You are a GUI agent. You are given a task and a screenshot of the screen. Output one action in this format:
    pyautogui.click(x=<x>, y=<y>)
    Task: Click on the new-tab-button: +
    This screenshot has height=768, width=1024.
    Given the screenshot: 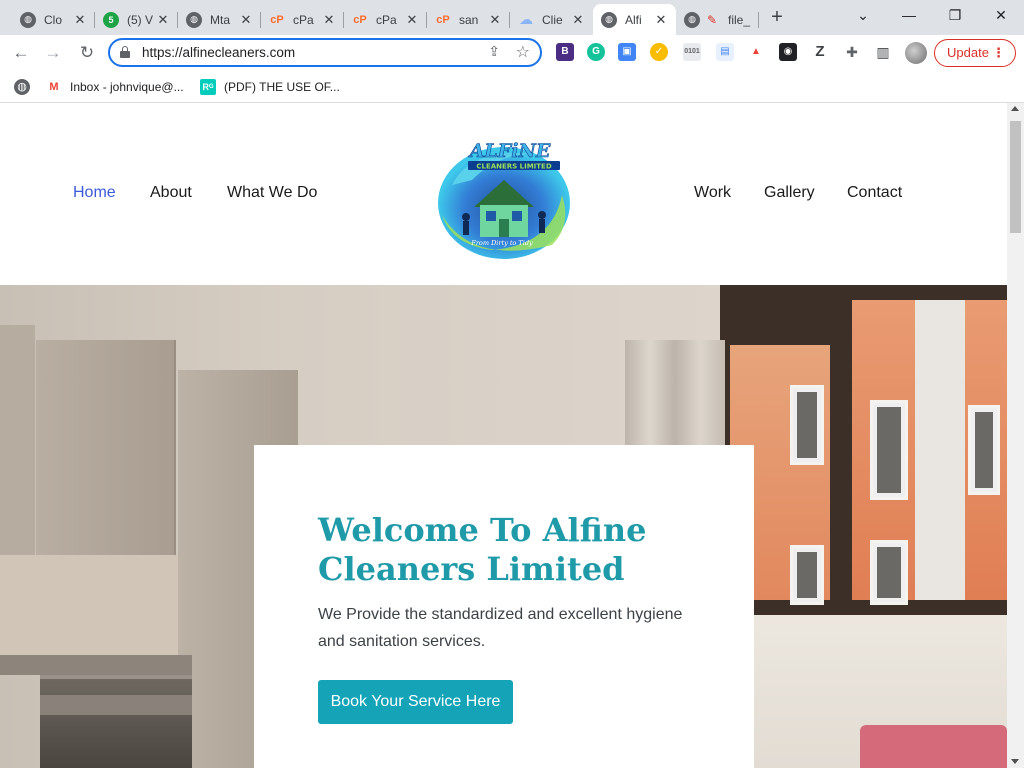 What is the action you would take?
    pyautogui.click(x=777, y=18)
    